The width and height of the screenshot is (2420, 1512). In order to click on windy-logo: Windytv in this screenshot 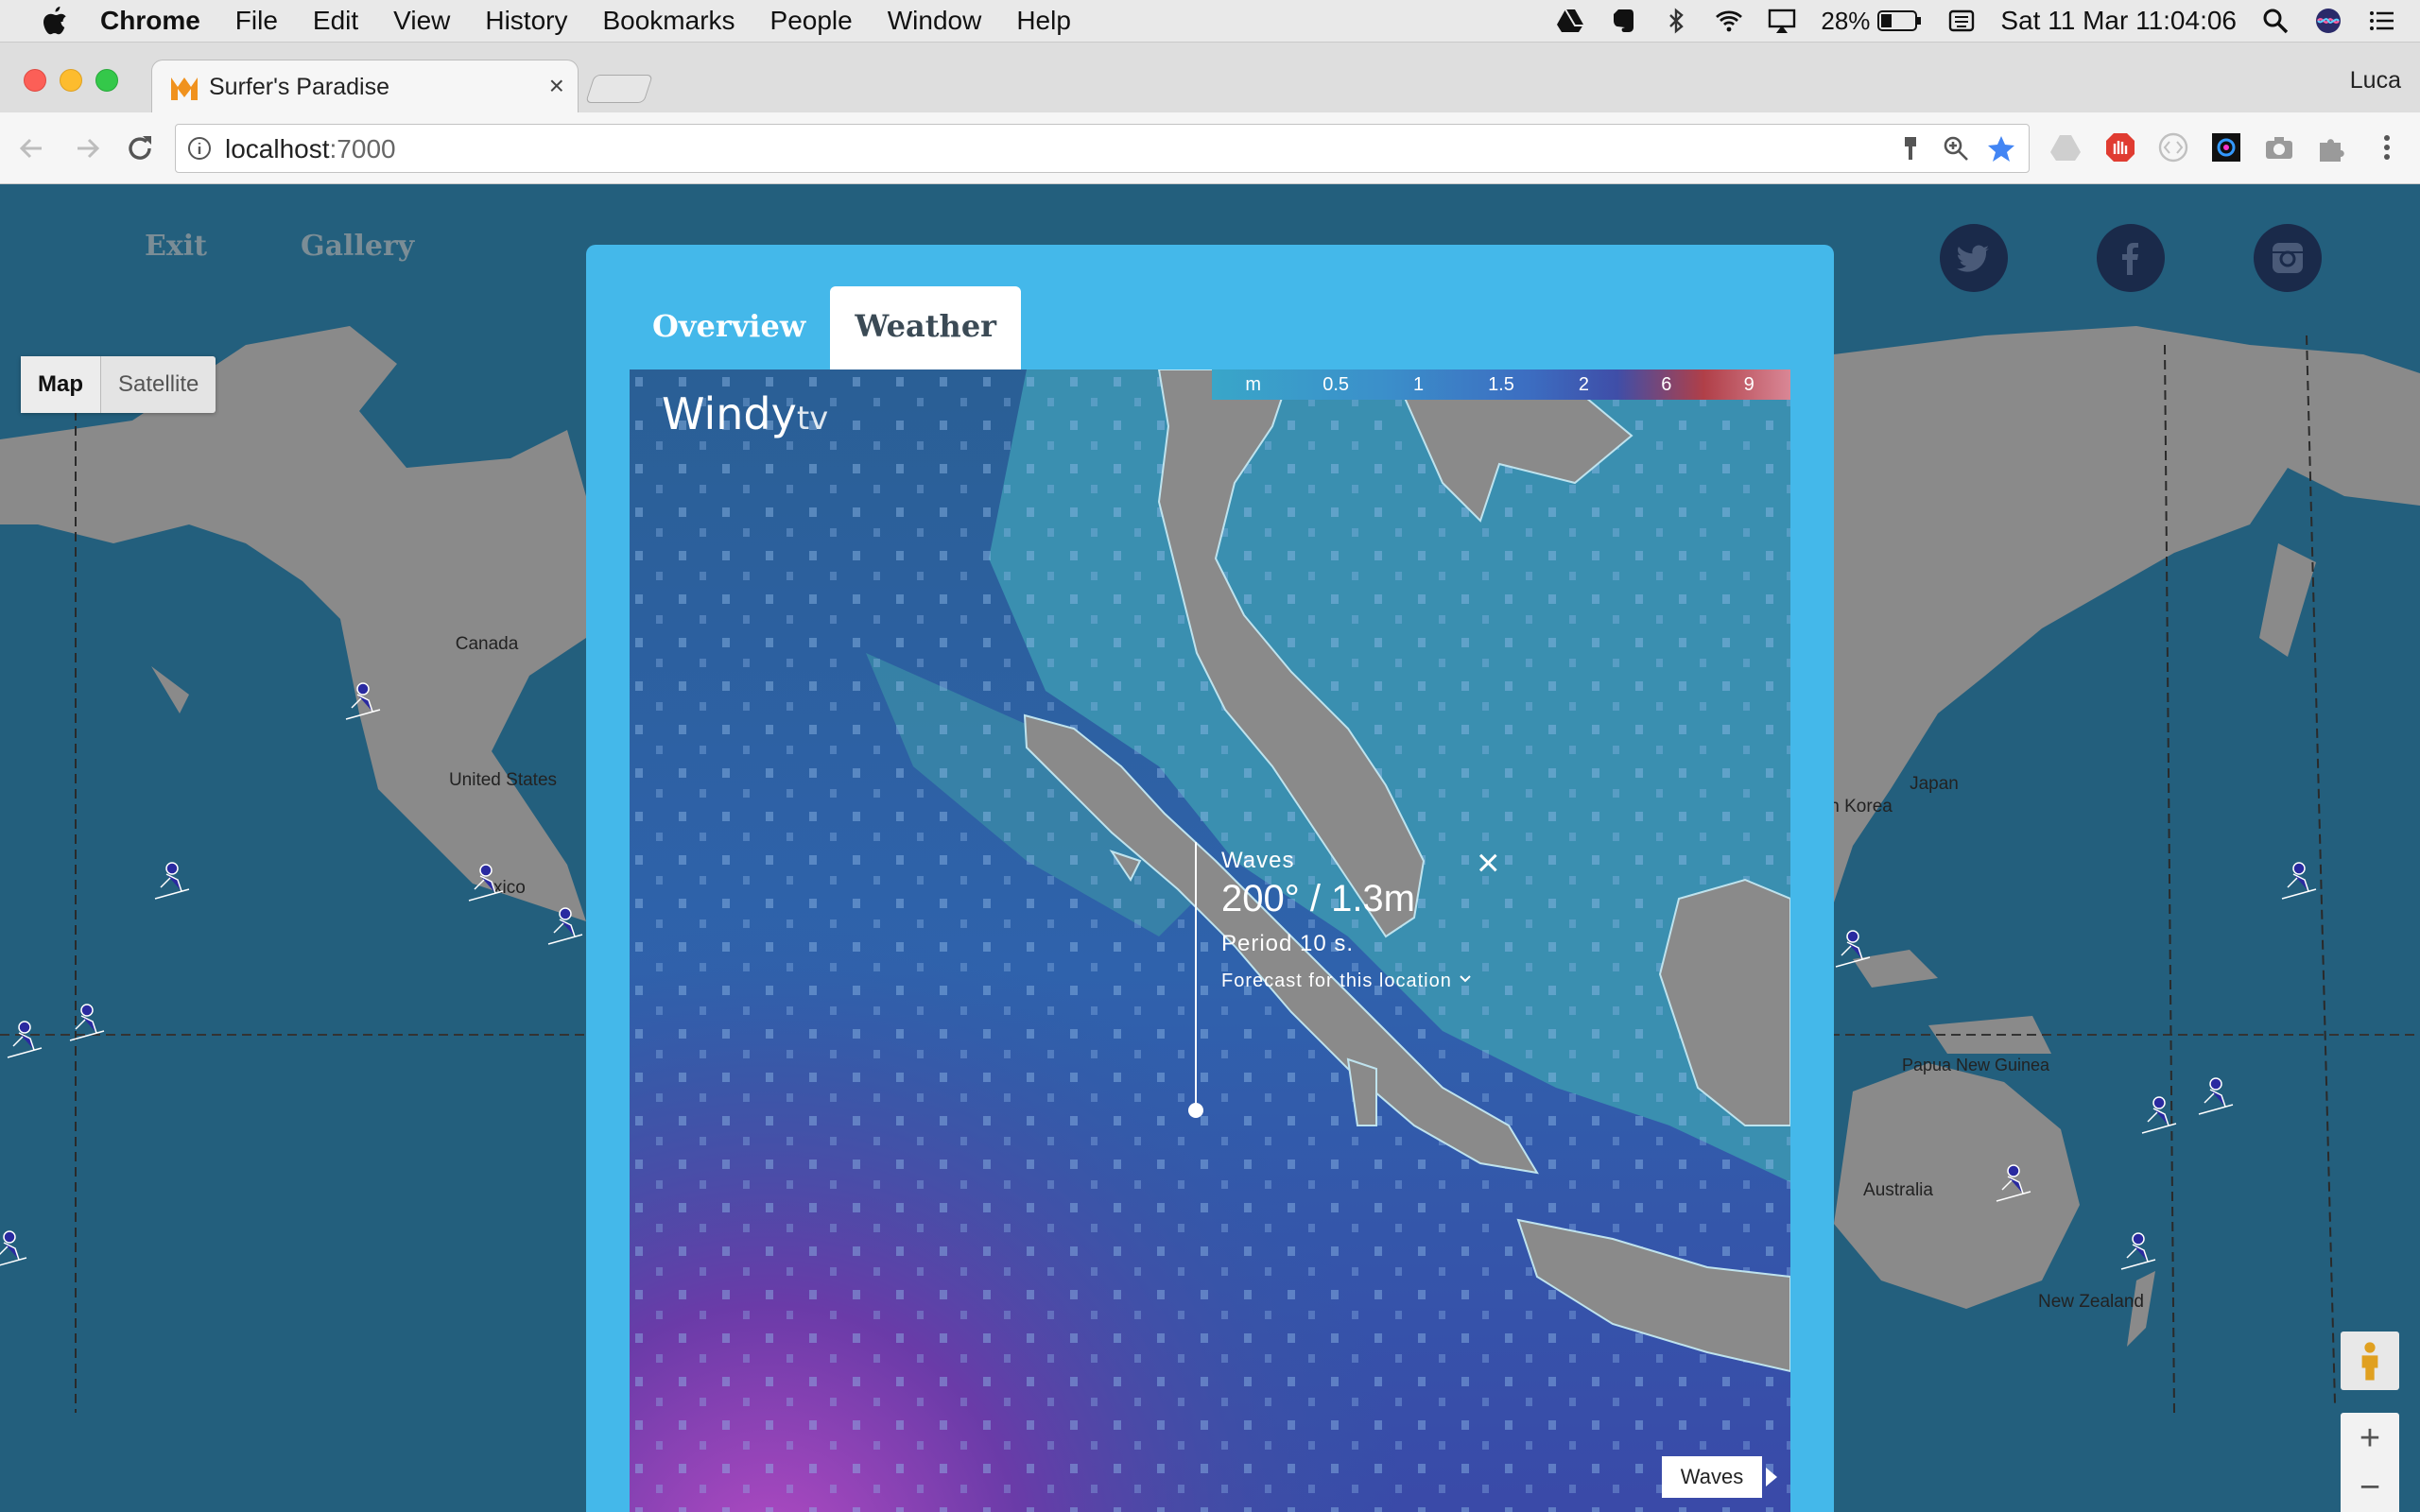, I will do `click(745, 413)`.